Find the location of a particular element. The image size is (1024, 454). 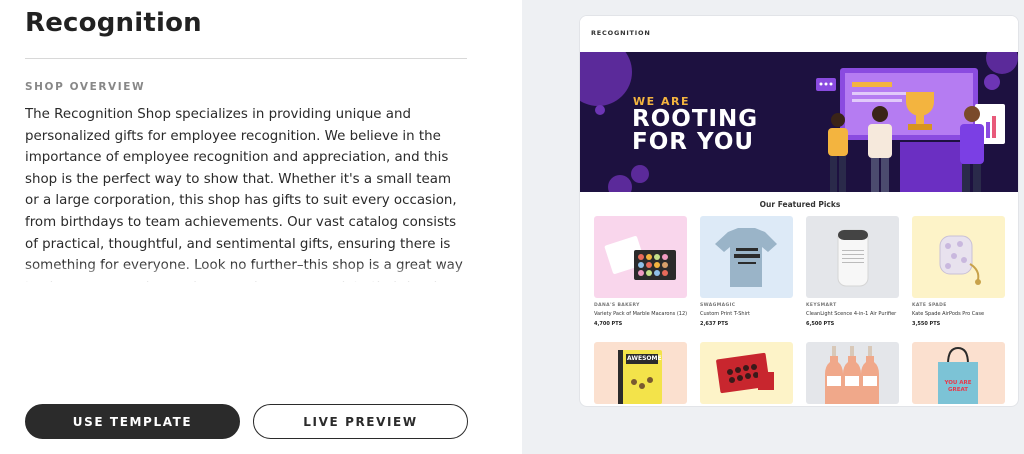

product-brand: KEYSMART is located at coordinates (821, 305).